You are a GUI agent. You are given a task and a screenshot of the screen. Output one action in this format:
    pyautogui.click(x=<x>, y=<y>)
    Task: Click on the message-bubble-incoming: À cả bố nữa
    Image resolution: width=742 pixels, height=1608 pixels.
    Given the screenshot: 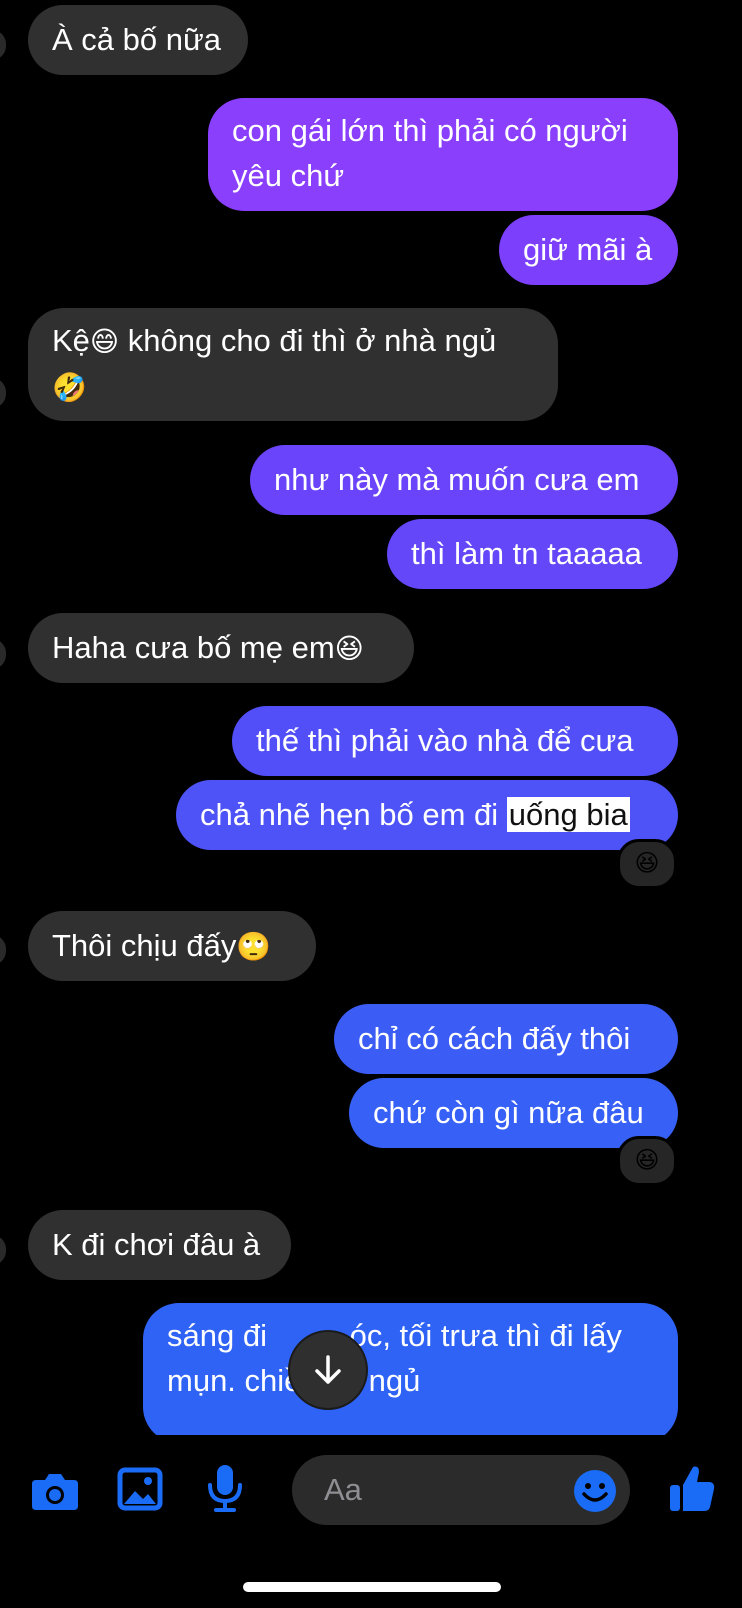 What is the action you would take?
    pyautogui.click(x=138, y=40)
    